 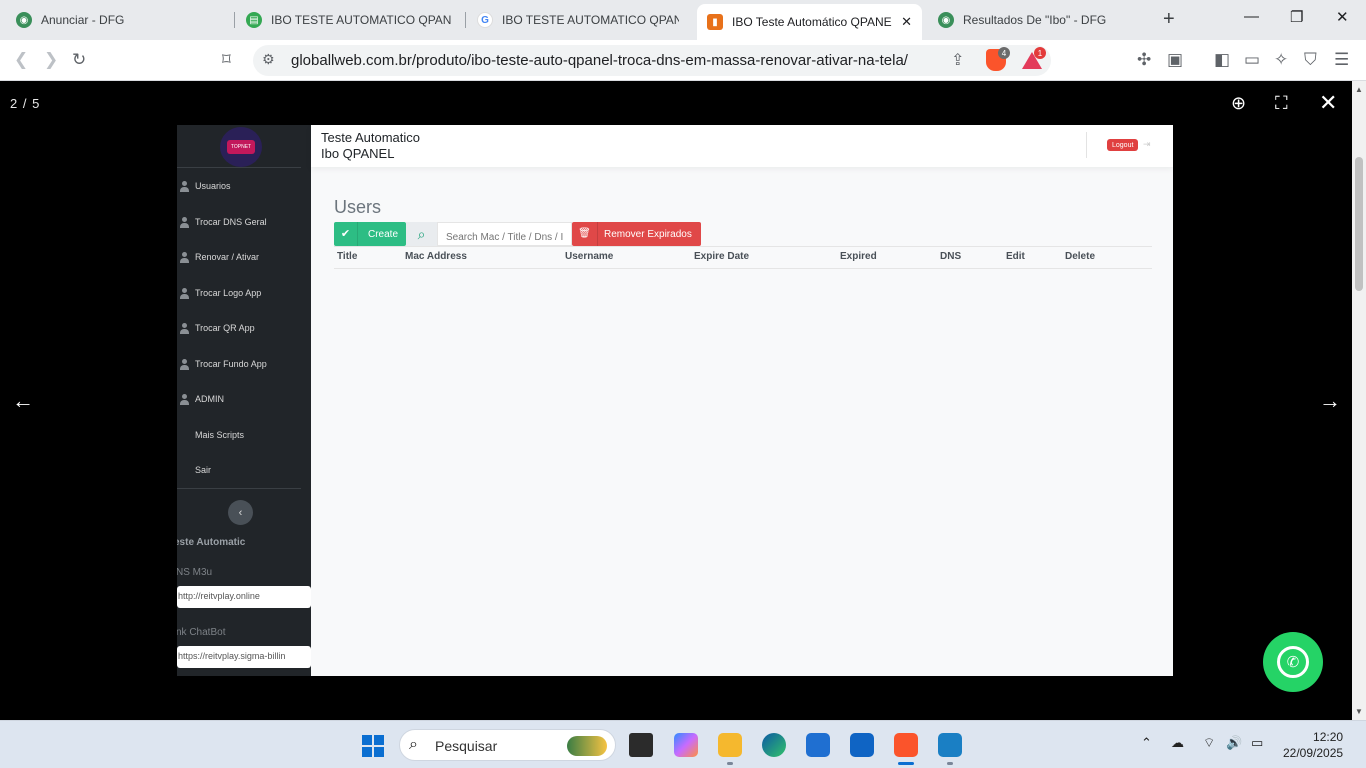 I want to click on tab-ibo-1: ▤ IBO TESTE AUTOMATICO QPANEL, so click(x=348, y=20).